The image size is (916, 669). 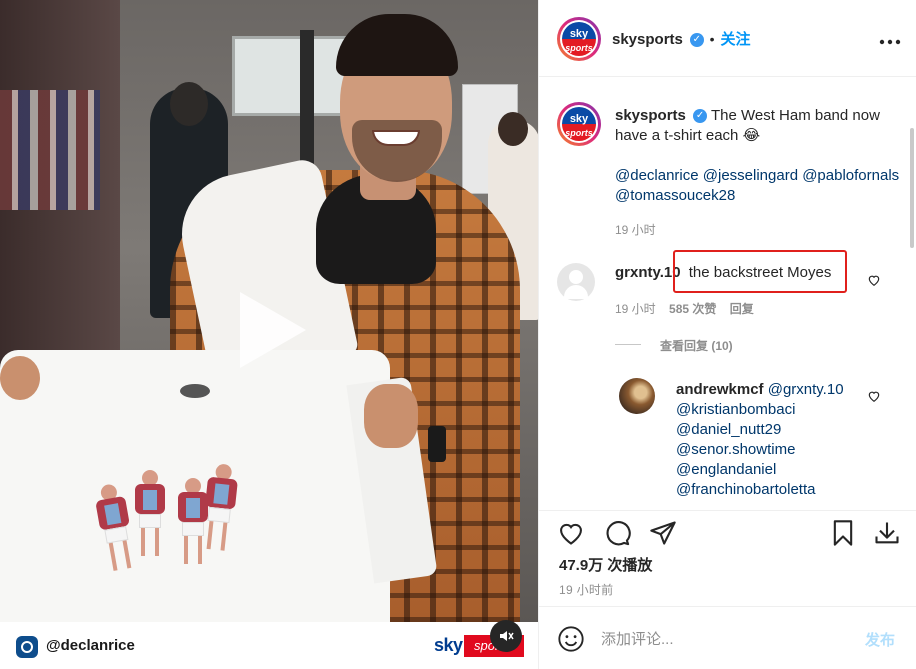 I want to click on reply-mention-item: @daniel_nutt29, so click(x=781, y=430).